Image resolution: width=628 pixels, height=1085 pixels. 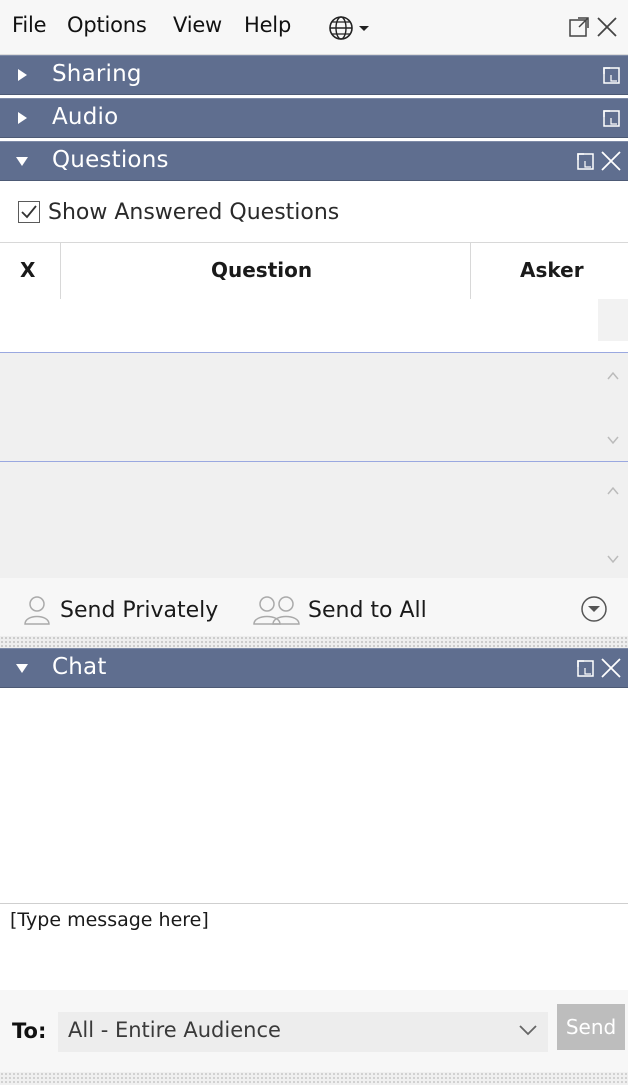 I want to click on splitter, so click(x=314, y=642).